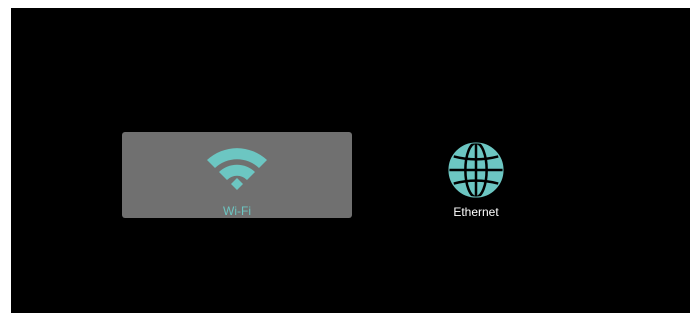 The width and height of the screenshot is (699, 315). I want to click on top-strip, so click(349, 4).